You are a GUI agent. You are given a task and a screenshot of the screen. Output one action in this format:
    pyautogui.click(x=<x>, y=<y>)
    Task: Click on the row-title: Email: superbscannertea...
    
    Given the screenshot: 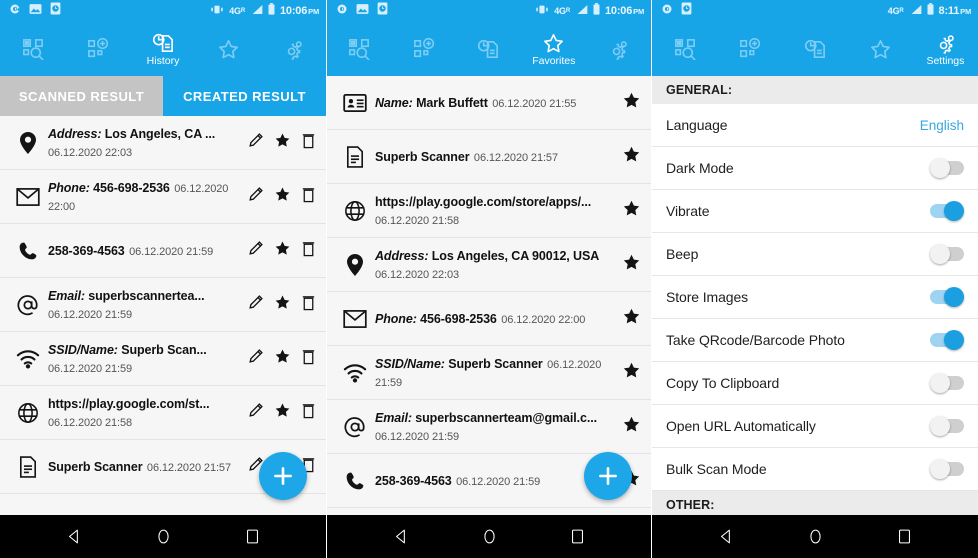 What is the action you would take?
    pyautogui.click(x=126, y=295)
    